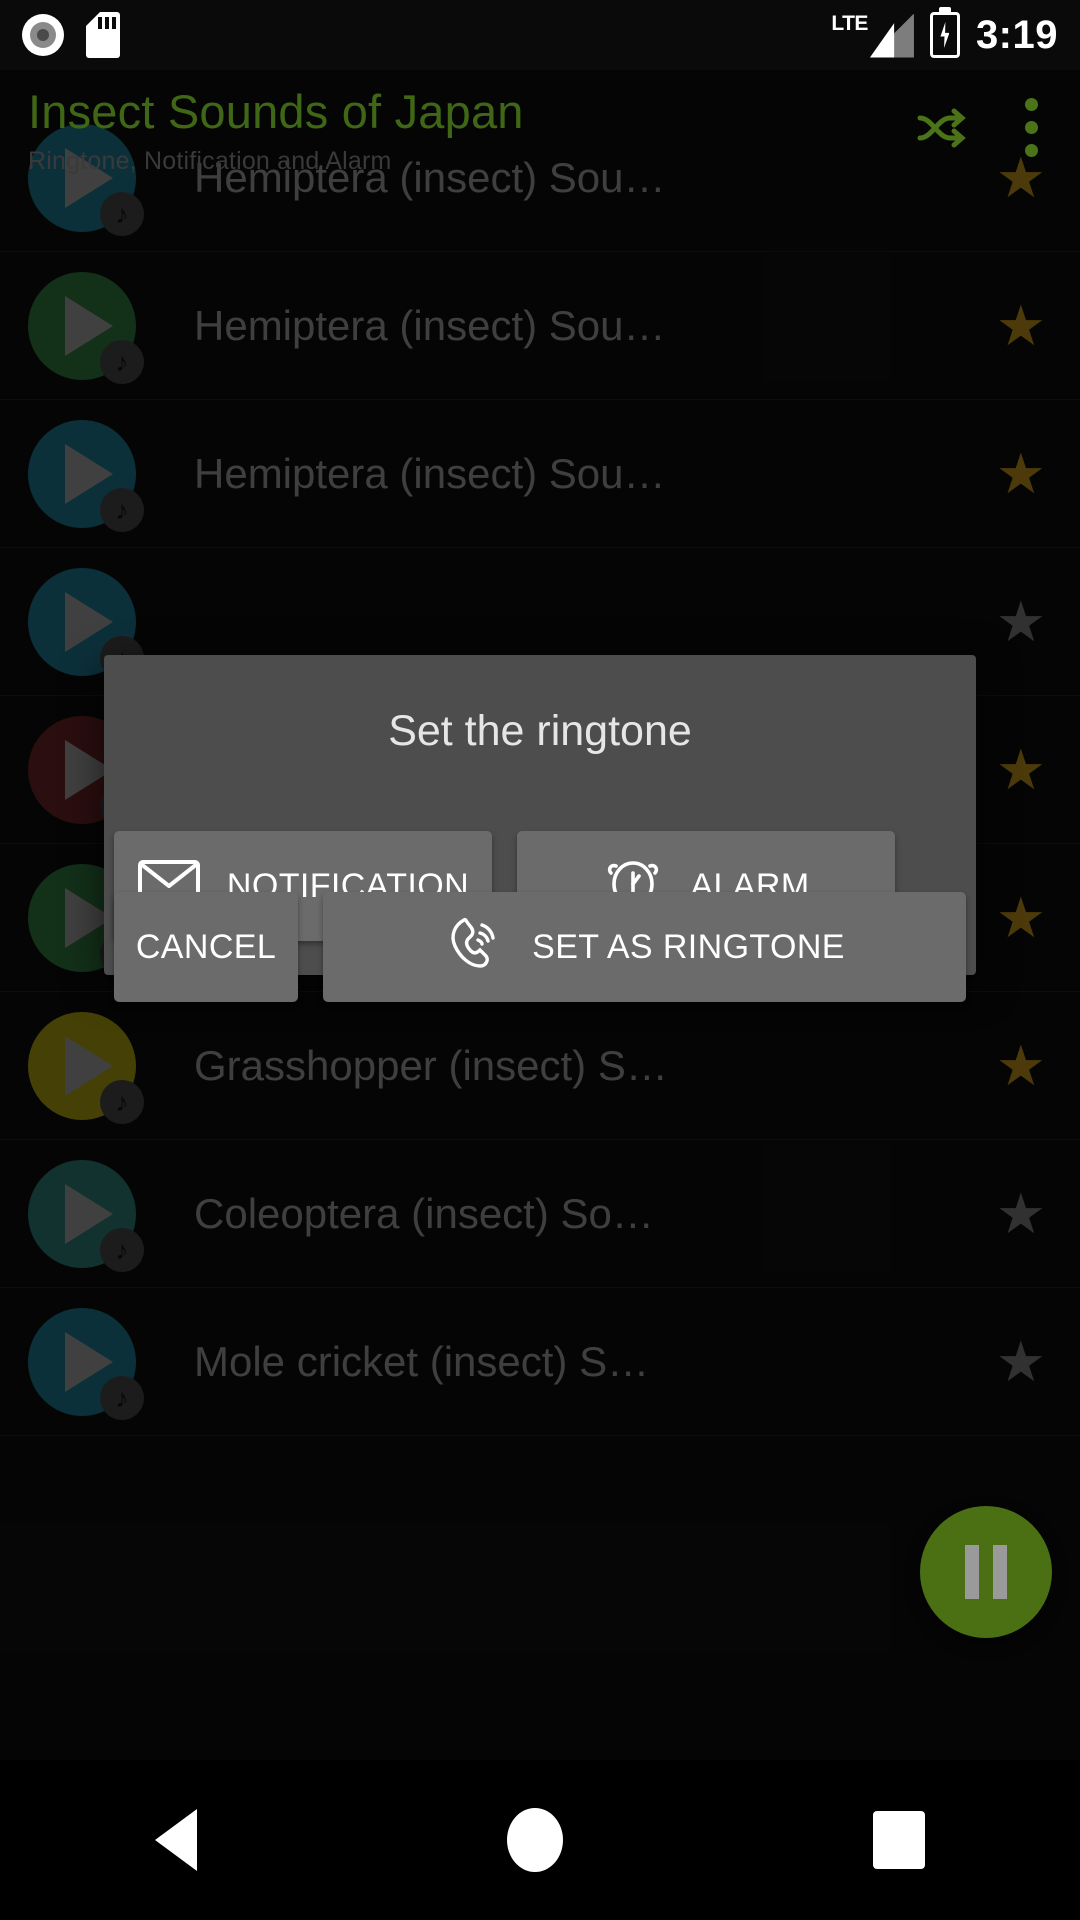 Image resolution: width=1080 pixels, height=1920 pixels. I want to click on page-subtitle: Ringtone, Notification and Alarm, so click(210, 161).